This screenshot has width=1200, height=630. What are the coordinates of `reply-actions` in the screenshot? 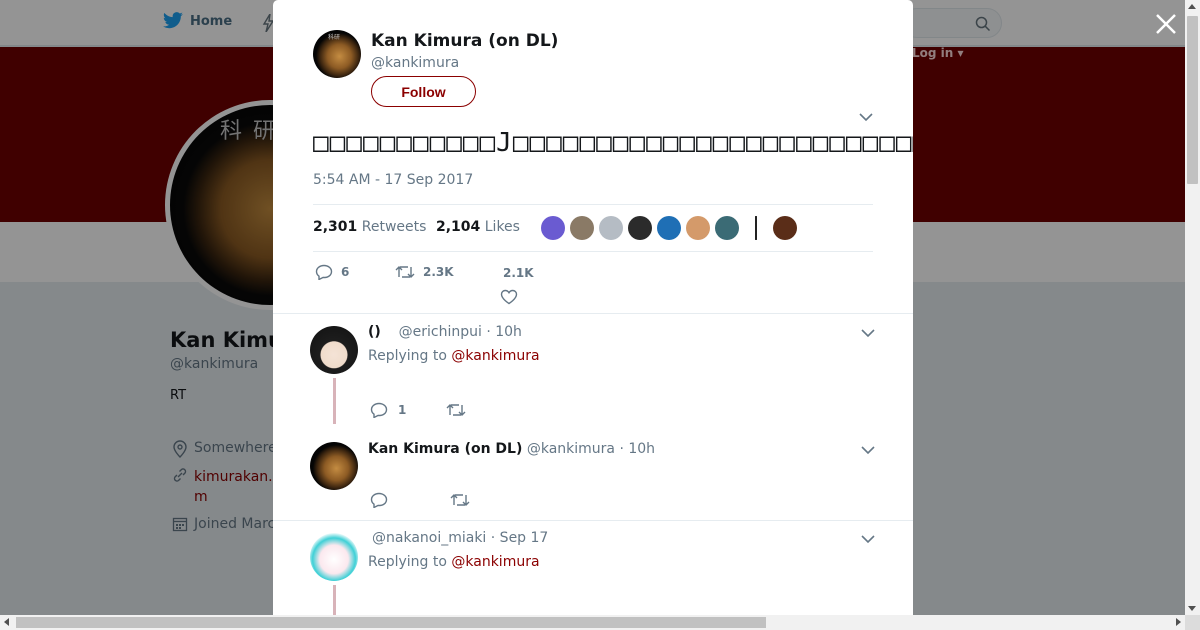 It's located at (420, 500).